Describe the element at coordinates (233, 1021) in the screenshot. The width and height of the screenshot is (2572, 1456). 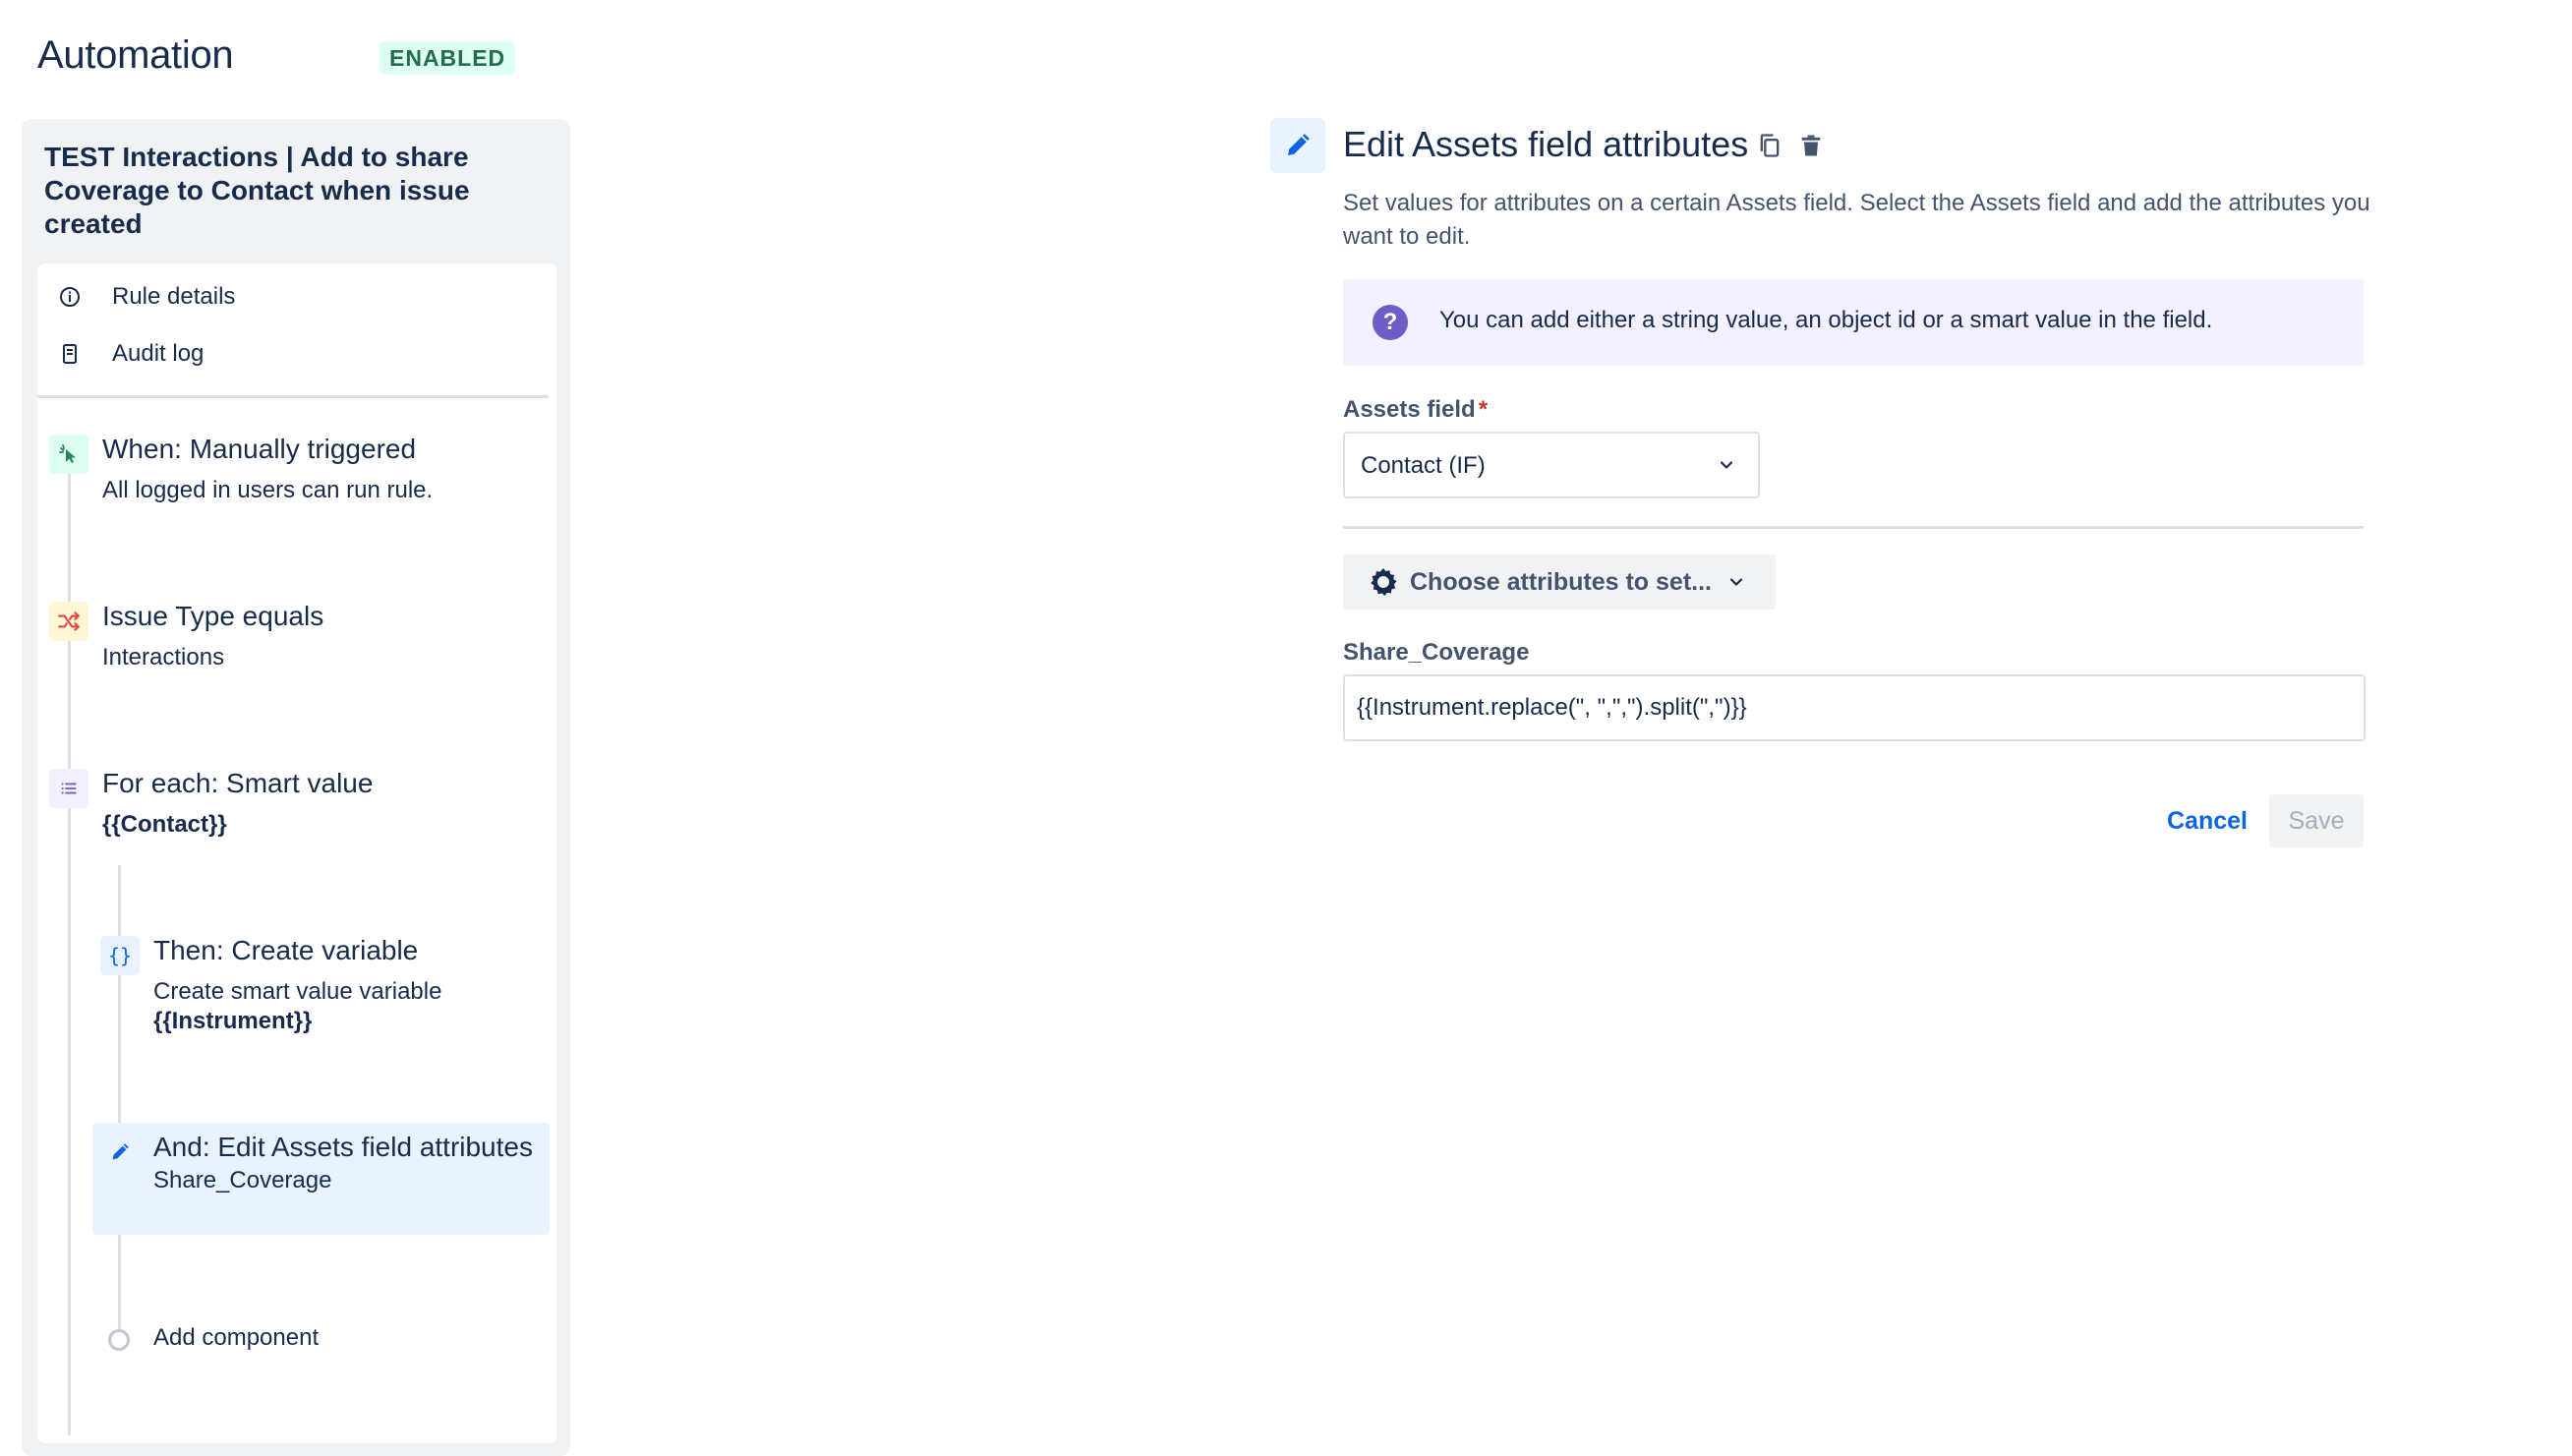
I see `step-subtitle-value: {{Instrument}}` at that location.